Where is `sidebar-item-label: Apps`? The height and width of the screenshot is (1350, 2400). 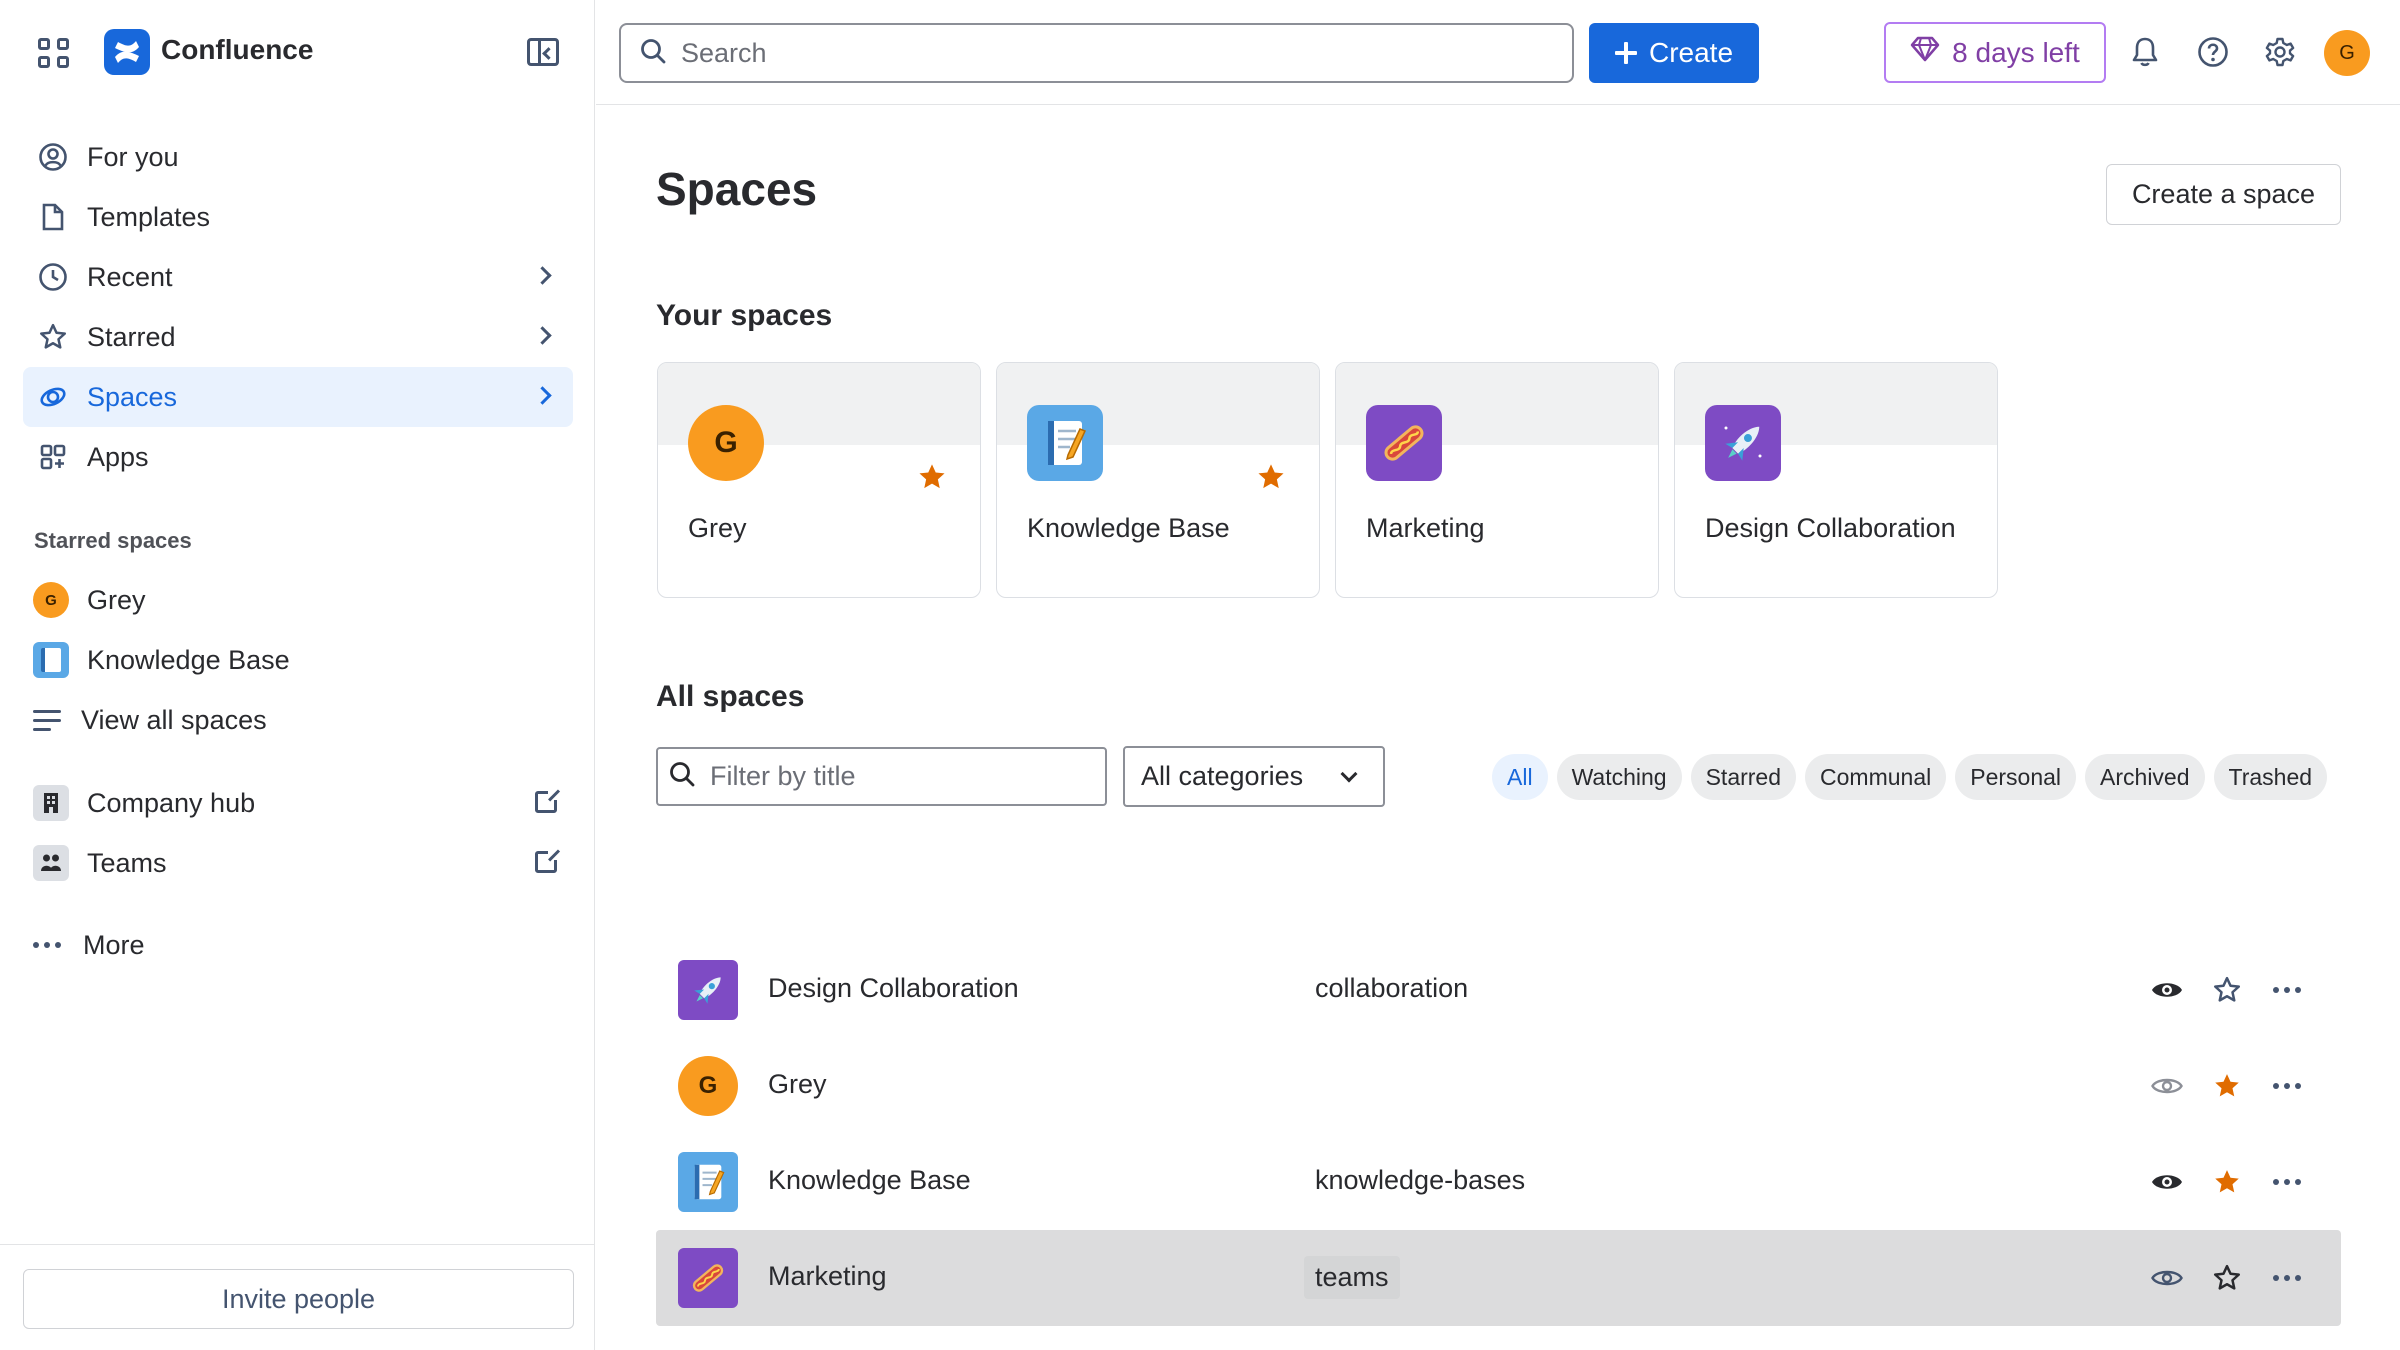
sidebar-item-label: Apps is located at coordinates (118, 456).